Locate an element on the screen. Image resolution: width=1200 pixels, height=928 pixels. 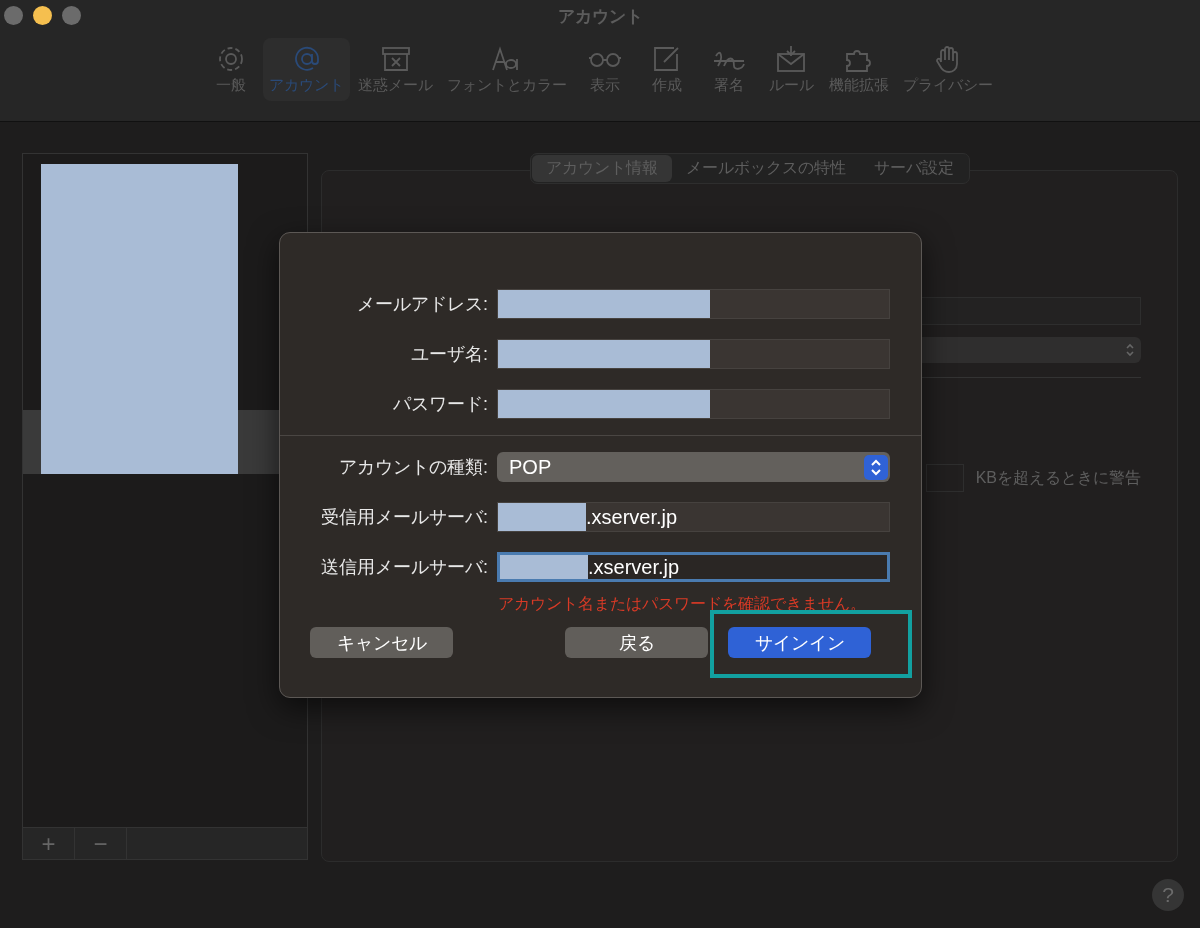
field-label: アカウントの種類: is located at coordinates (413, 467).